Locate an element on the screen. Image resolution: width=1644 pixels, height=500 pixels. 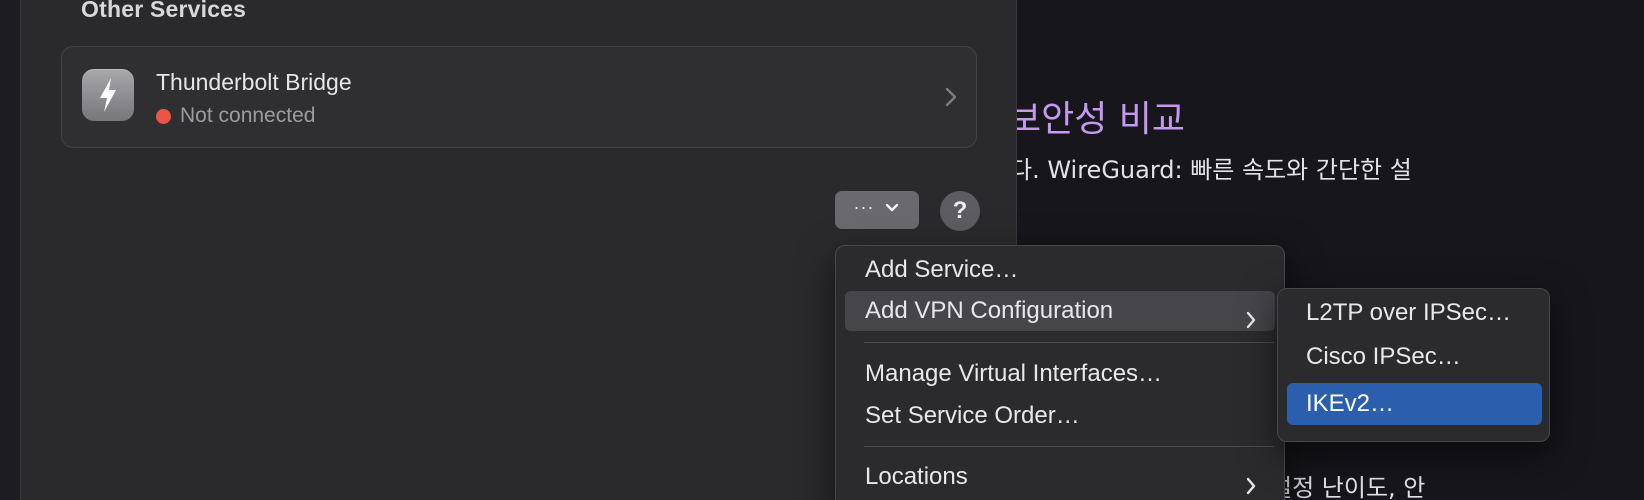
status-text: Not connected is located at coordinates (248, 115).